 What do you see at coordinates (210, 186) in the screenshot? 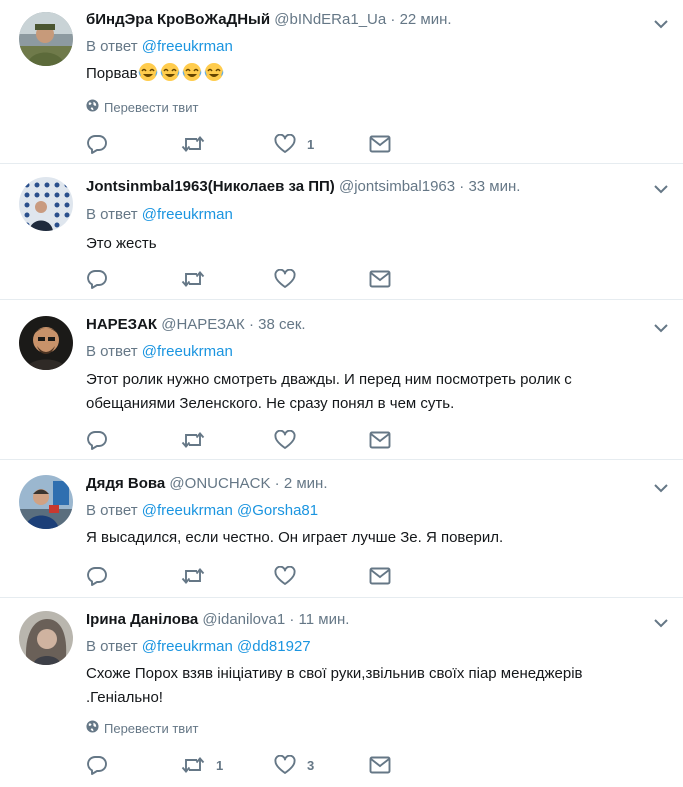
I see `user-fullname: Jontsinmbal1963(Николаев за ПП)` at bounding box center [210, 186].